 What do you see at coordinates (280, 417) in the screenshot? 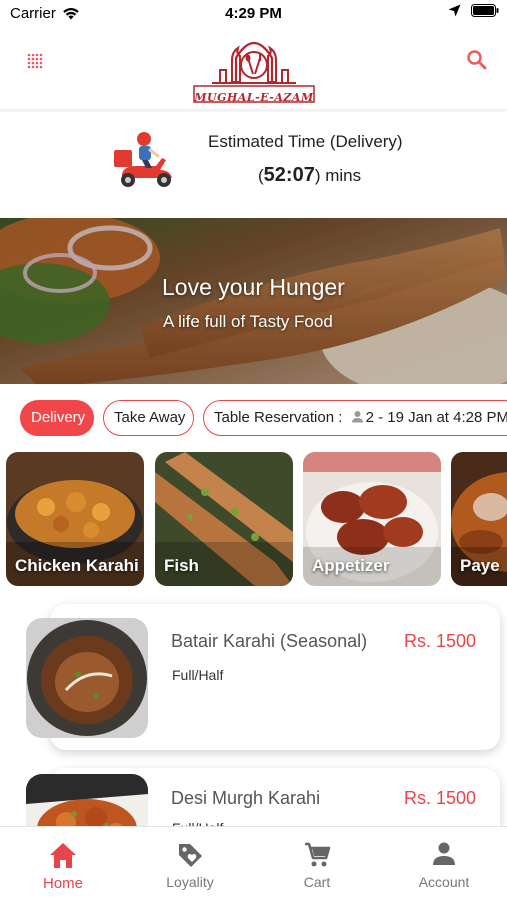
I see `table-reservation-label: Table Reservation :` at bounding box center [280, 417].